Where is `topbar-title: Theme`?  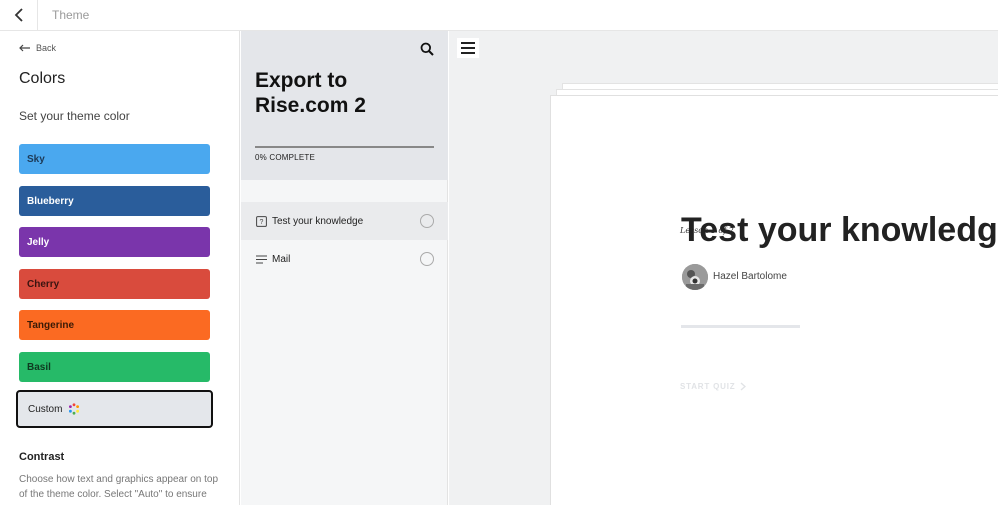
topbar-title: Theme is located at coordinates (71, 15).